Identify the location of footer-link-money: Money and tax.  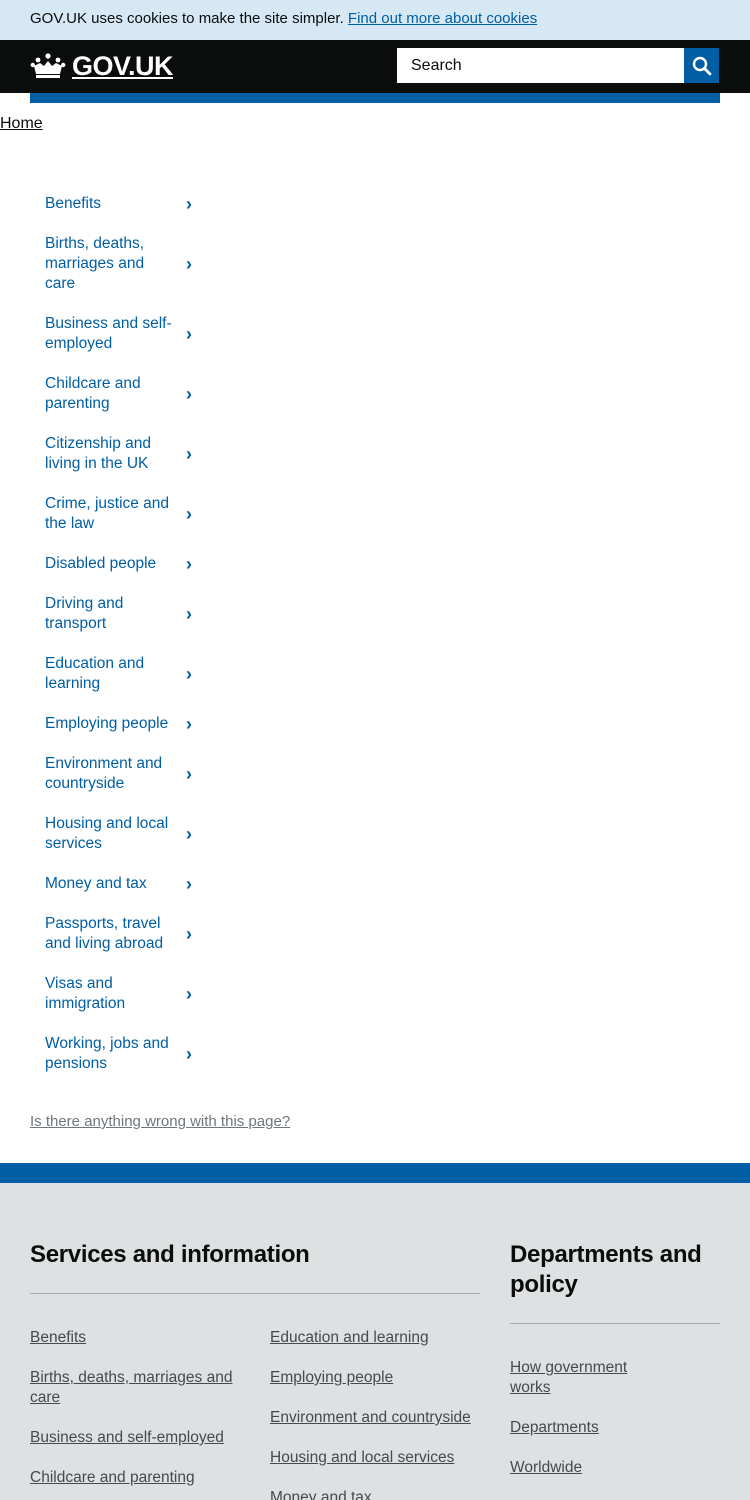
(321, 1494).